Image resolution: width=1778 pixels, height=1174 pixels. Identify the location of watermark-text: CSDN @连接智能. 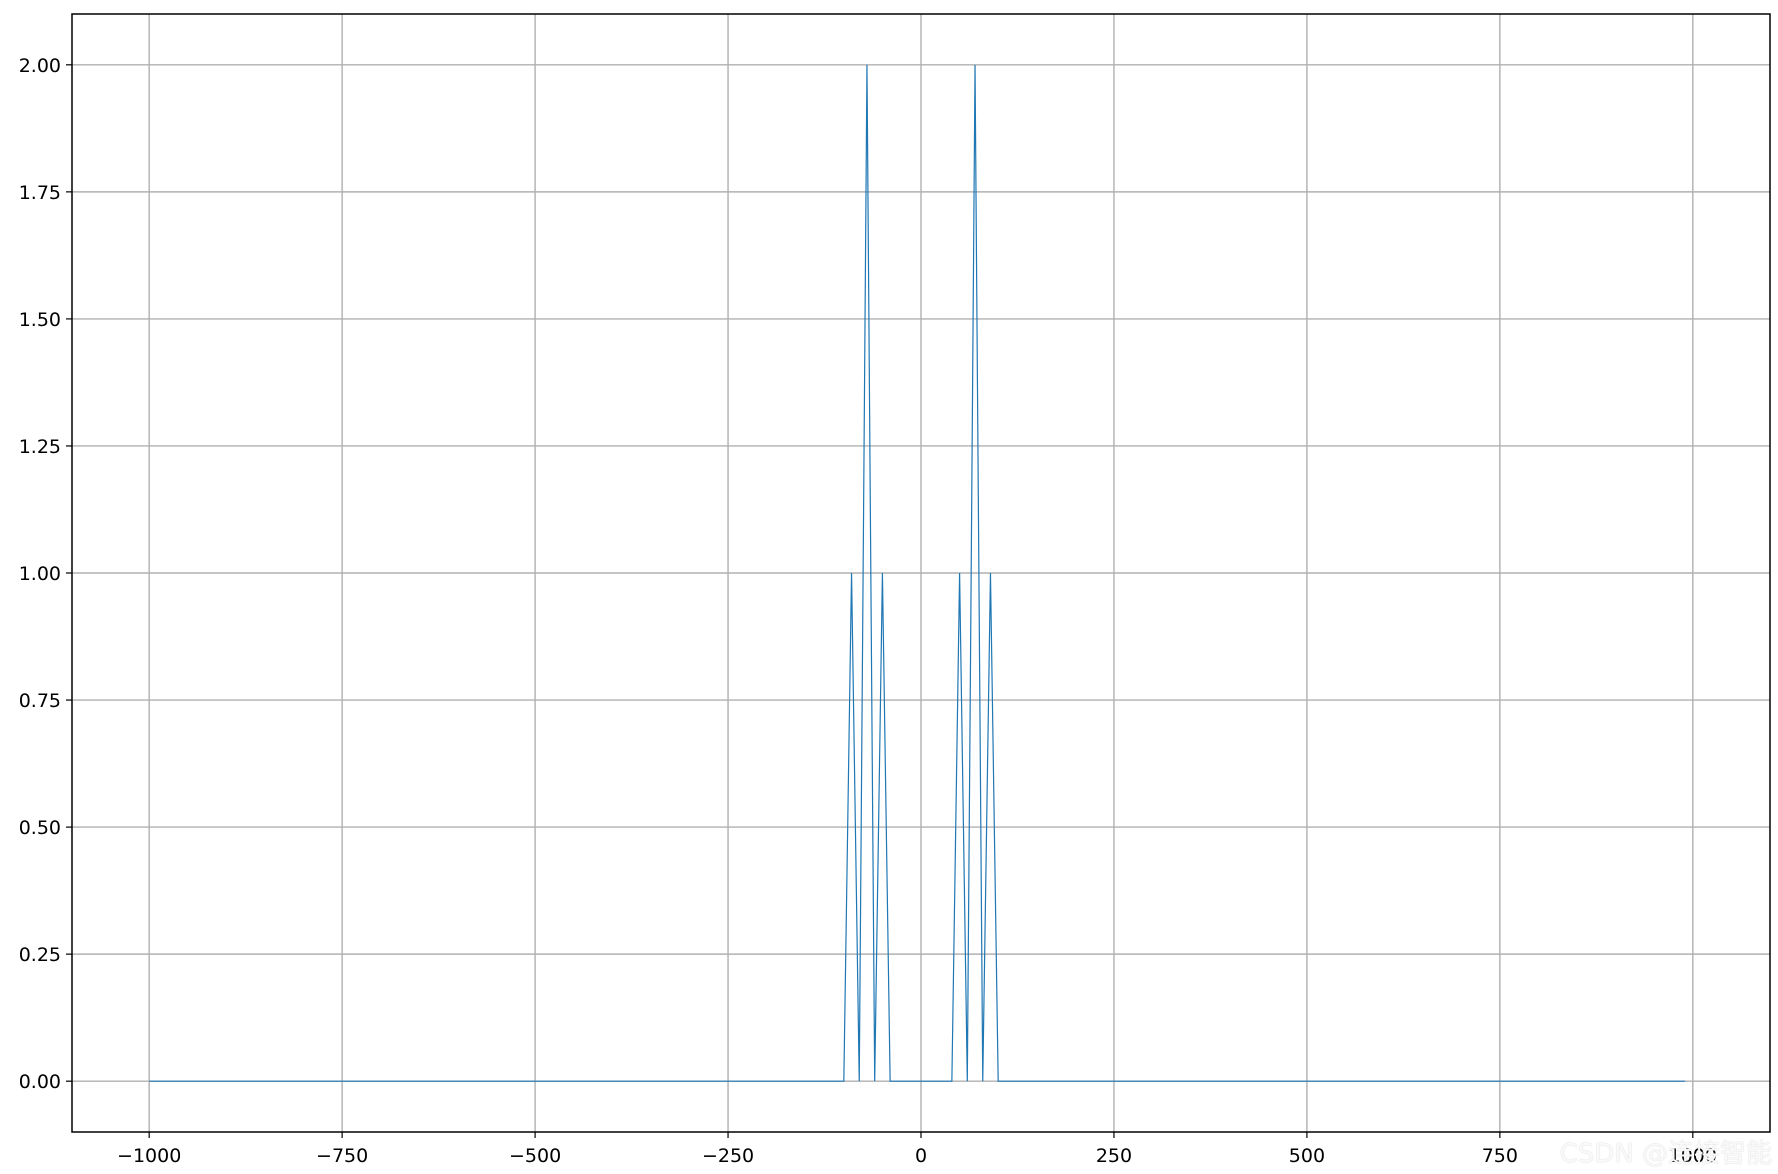
(1665, 1154).